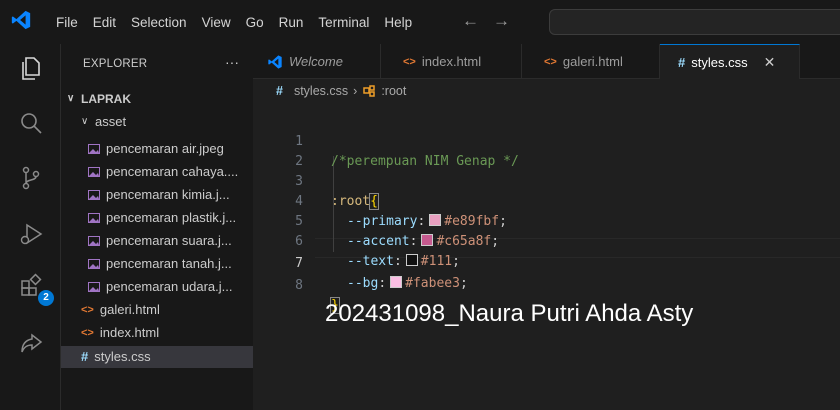 The height and width of the screenshot is (410, 840). What do you see at coordinates (255, 22) in the screenshot?
I see `menu-go: Go` at bounding box center [255, 22].